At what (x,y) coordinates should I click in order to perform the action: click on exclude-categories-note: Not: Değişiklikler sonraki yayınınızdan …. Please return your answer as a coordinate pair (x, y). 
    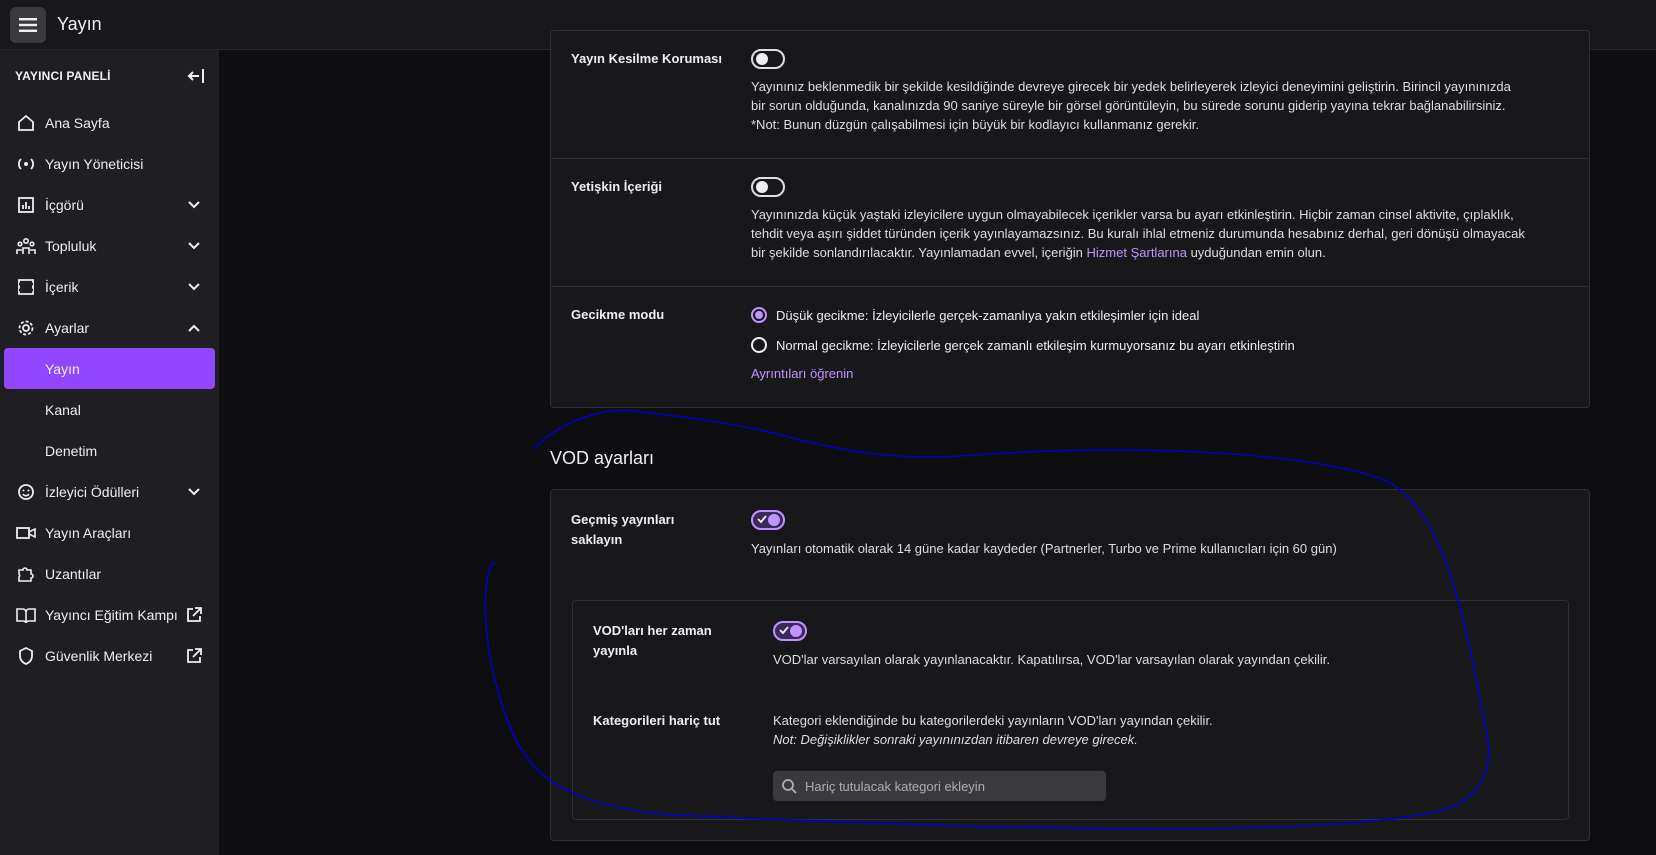
    Looking at the image, I should click on (955, 739).